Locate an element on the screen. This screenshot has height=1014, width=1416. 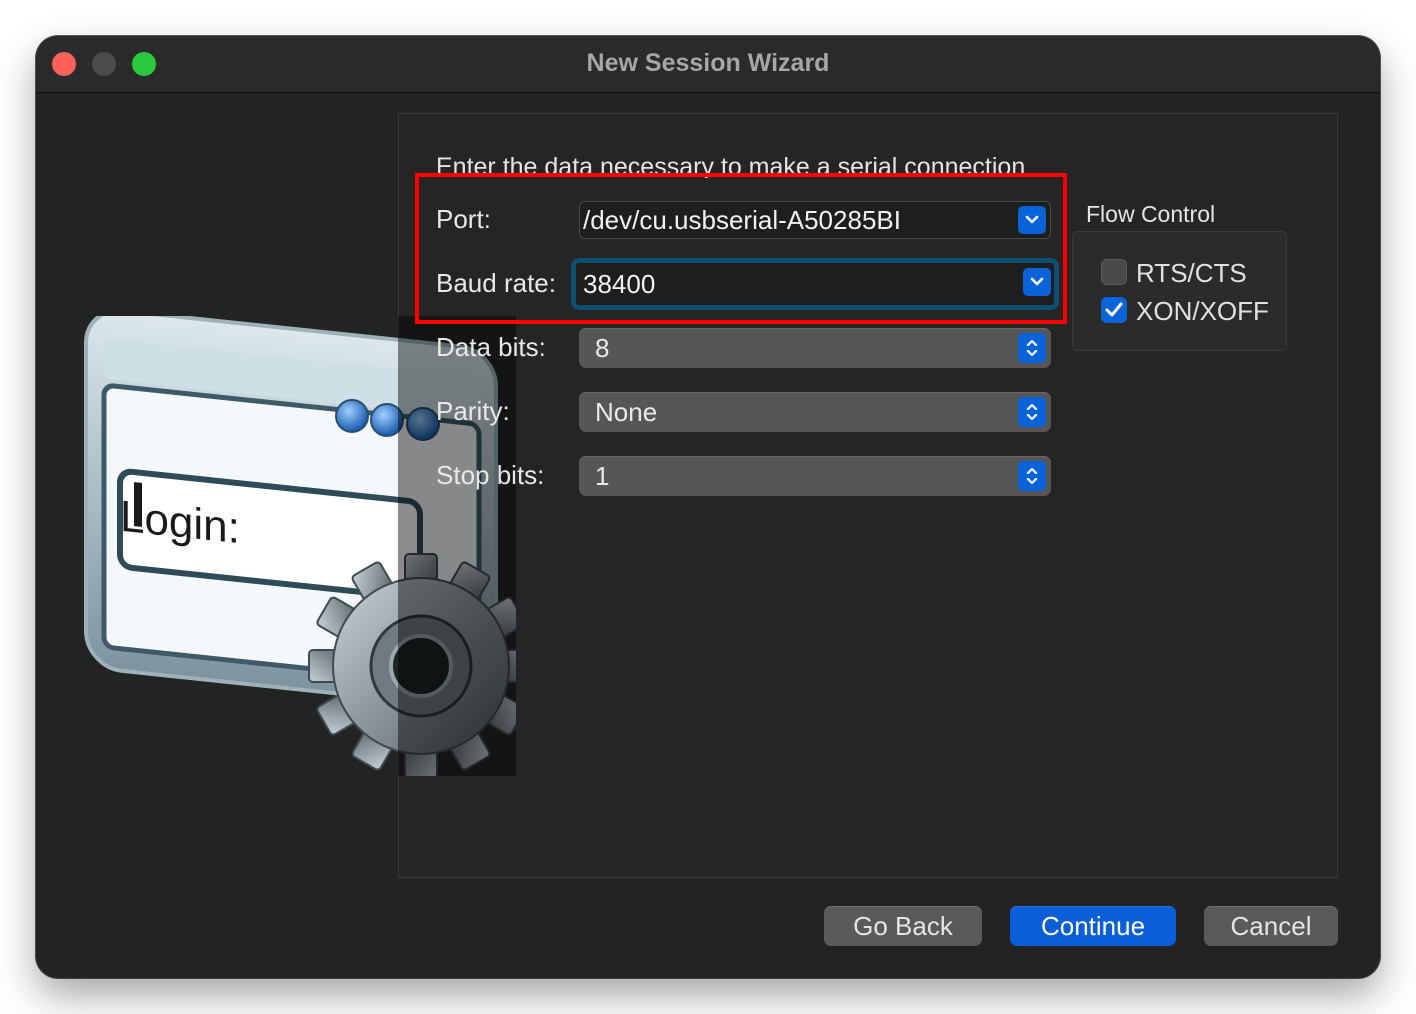
xon-xoff-checkbox is located at coordinates (1114, 310).